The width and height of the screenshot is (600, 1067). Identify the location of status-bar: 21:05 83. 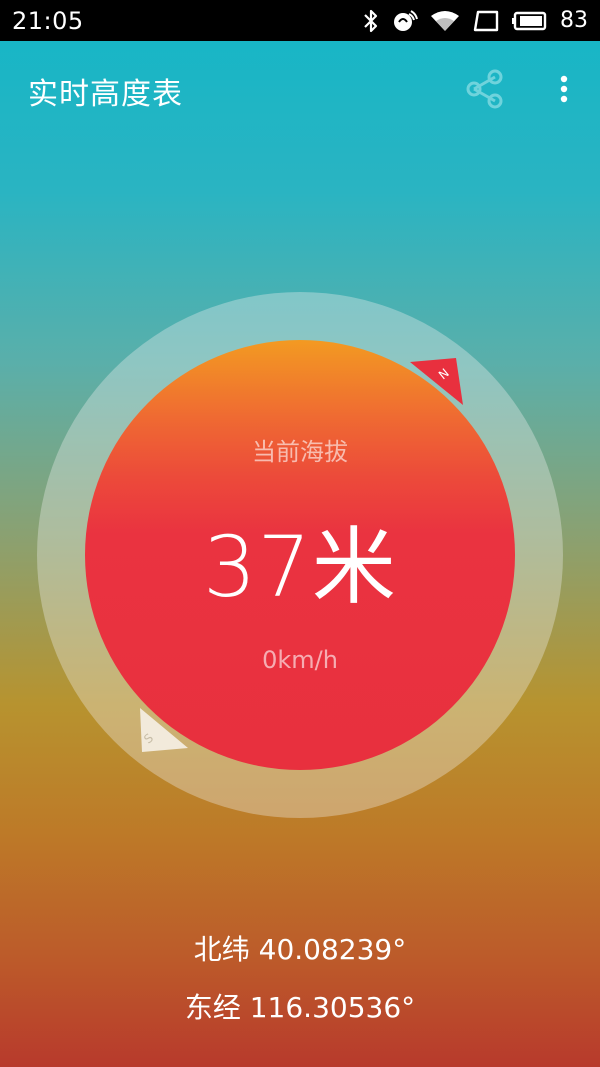
(300, 20).